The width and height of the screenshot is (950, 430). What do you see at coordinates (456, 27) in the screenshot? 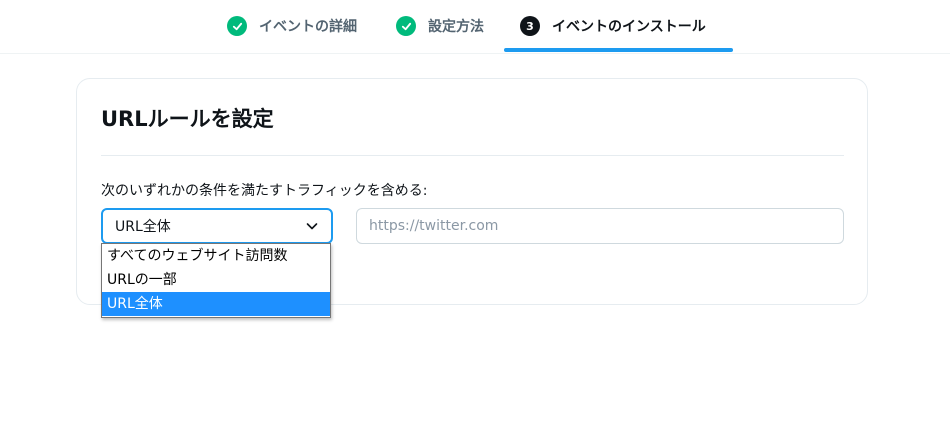
I see `step-label: 設定方法` at bounding box center [456, 27].